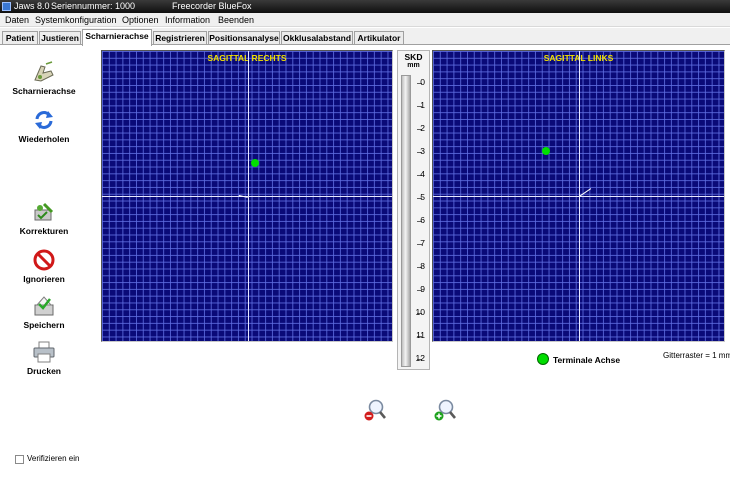 The image size is (730, 482). What do you see at coordinates (445, 410) in the screenshot?
I see `zoom-in-icon` at bounding box center [445, 410].